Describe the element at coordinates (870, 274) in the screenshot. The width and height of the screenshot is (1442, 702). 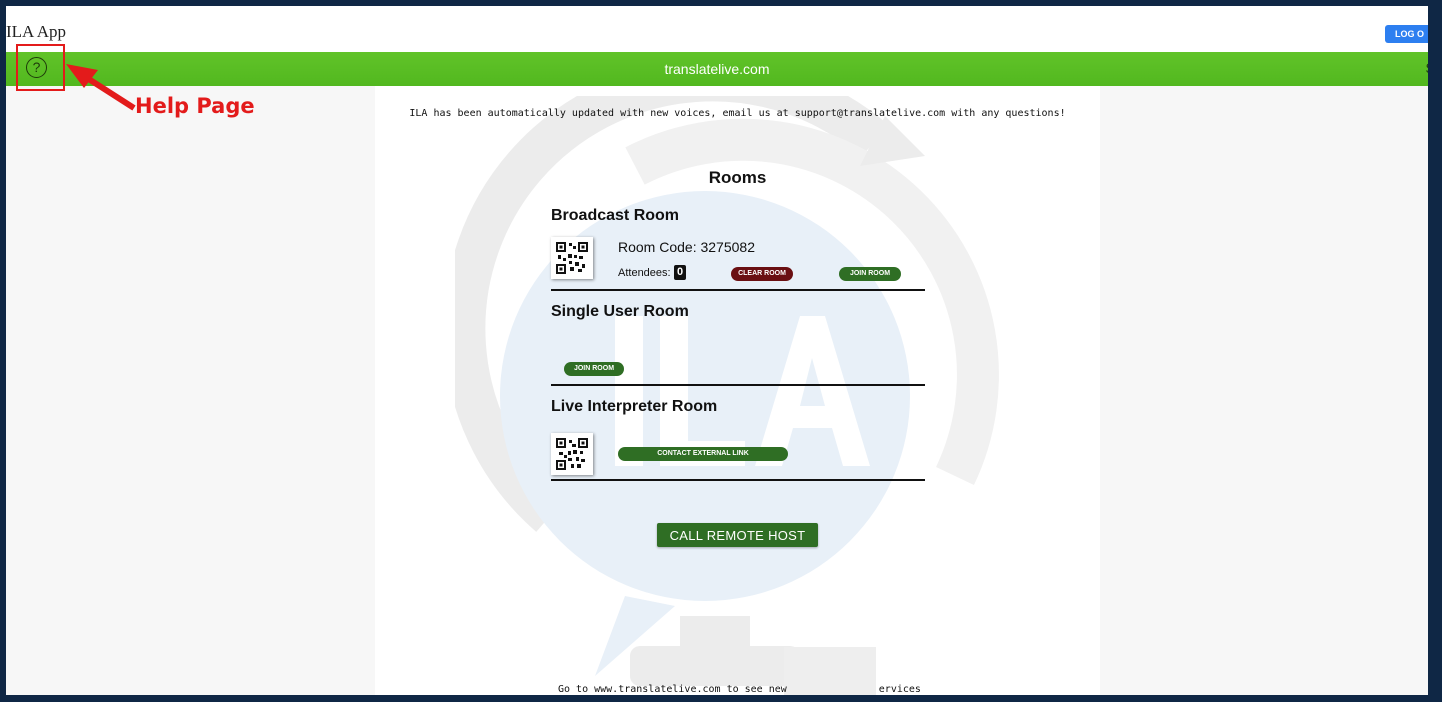
I see `broadcast-join-room-button: JOIN ROOM` at that location.